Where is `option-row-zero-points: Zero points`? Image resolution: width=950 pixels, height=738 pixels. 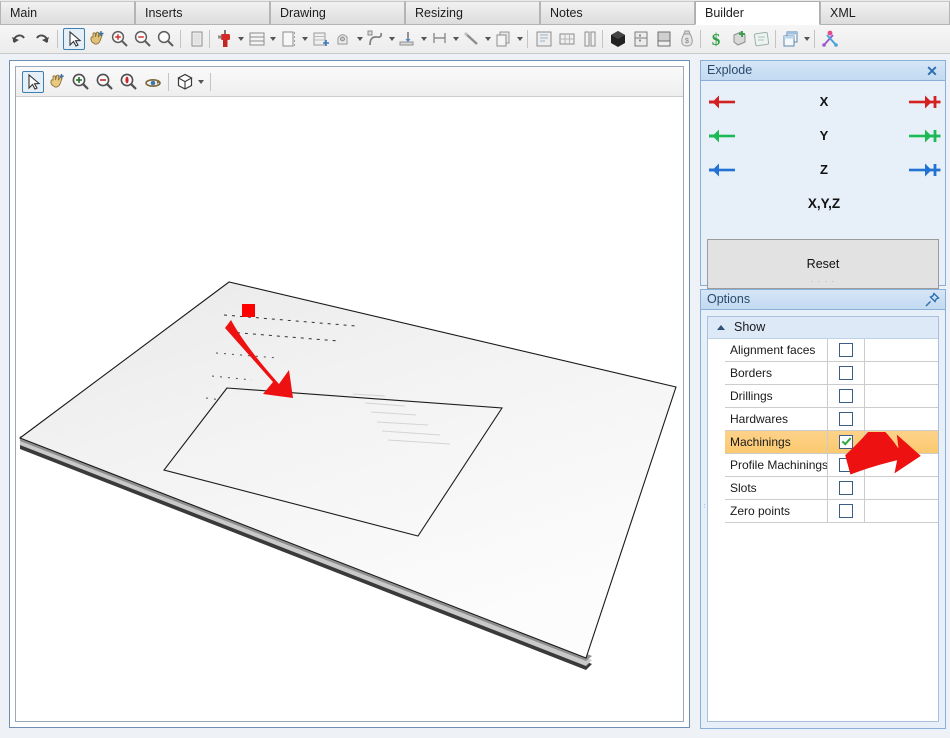
option-row-zero-points: Zero points is located at coordinates (831, 511).